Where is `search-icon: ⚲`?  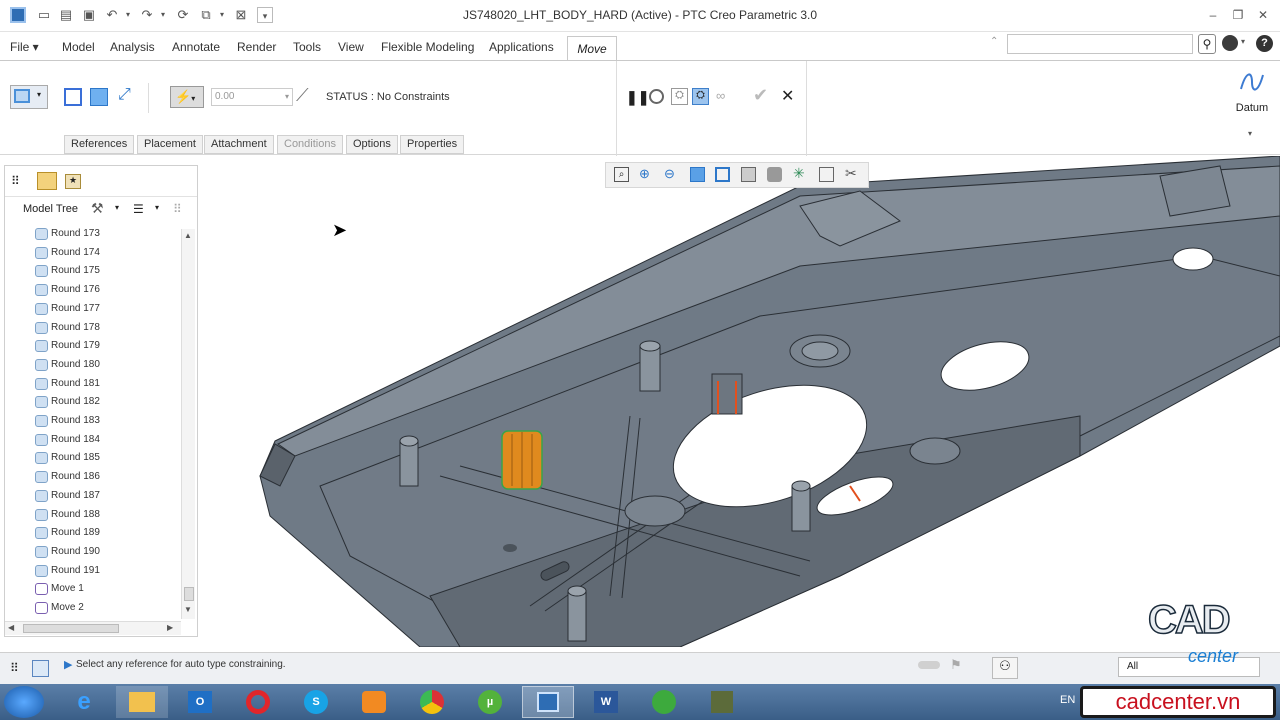 search-icon: ⚲ is located at coordinates (1207, 44).